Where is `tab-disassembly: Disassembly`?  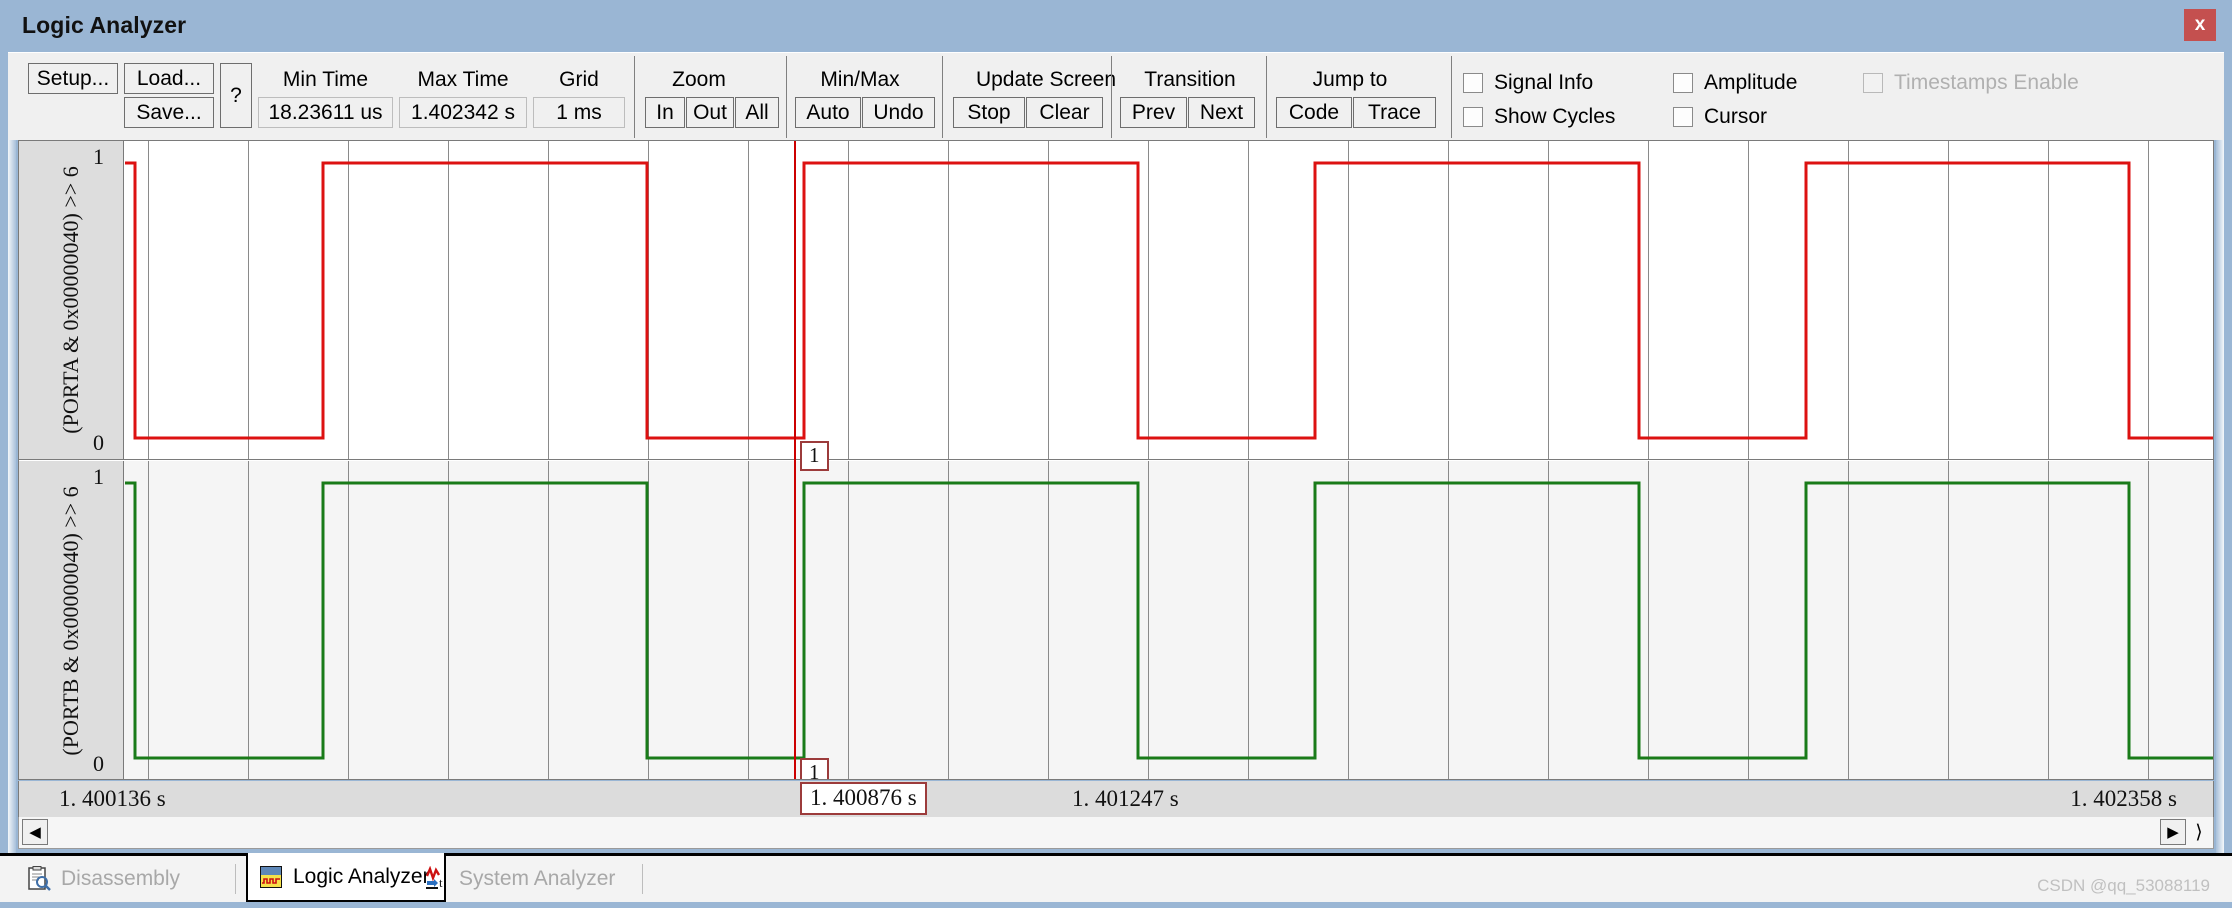
tab-disassembly: Disassembly is located at coordinates (105, 879).